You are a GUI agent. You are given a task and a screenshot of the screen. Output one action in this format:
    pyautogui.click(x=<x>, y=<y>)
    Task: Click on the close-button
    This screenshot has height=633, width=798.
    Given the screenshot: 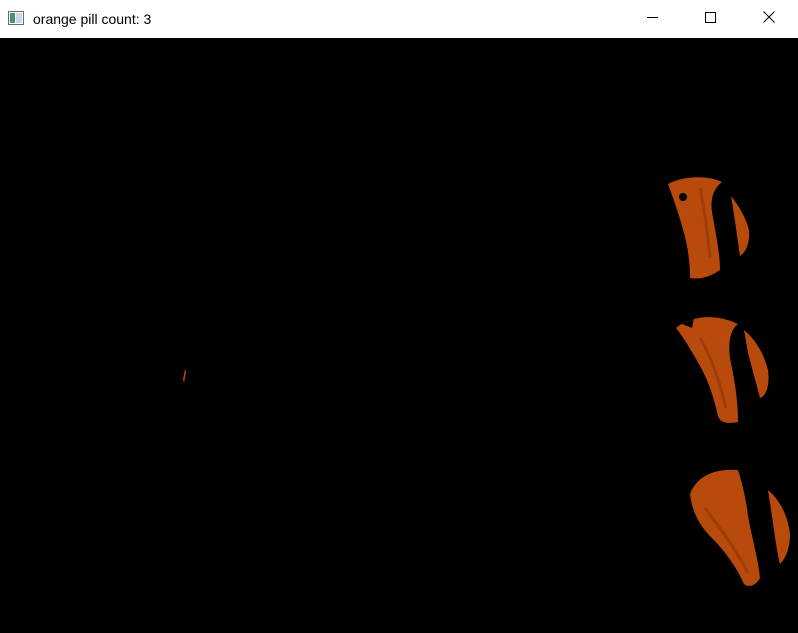 What is the action you would take?
    pyautogui.click(x=769, y=19)
    